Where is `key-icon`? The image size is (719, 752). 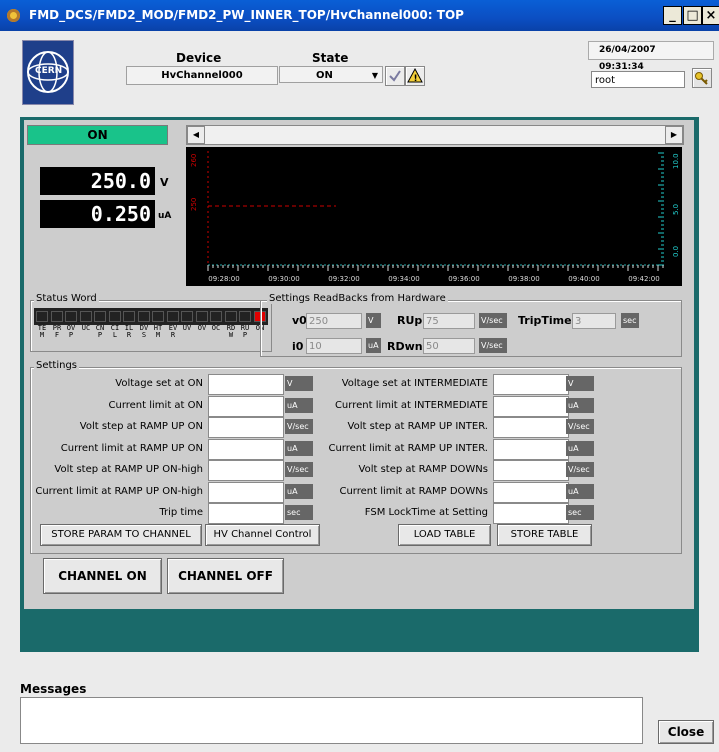
key-icon is located at coordinates (701, 78).